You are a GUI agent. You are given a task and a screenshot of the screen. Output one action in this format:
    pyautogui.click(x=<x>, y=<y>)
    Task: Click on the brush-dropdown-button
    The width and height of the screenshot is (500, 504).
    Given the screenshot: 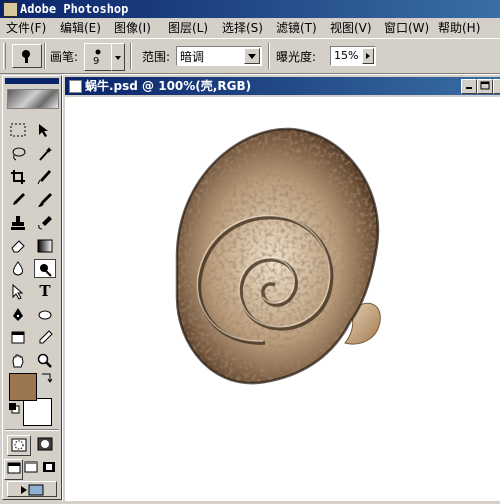 What is the action you would take?
    pyautogui.click(x=118, y=57)
    